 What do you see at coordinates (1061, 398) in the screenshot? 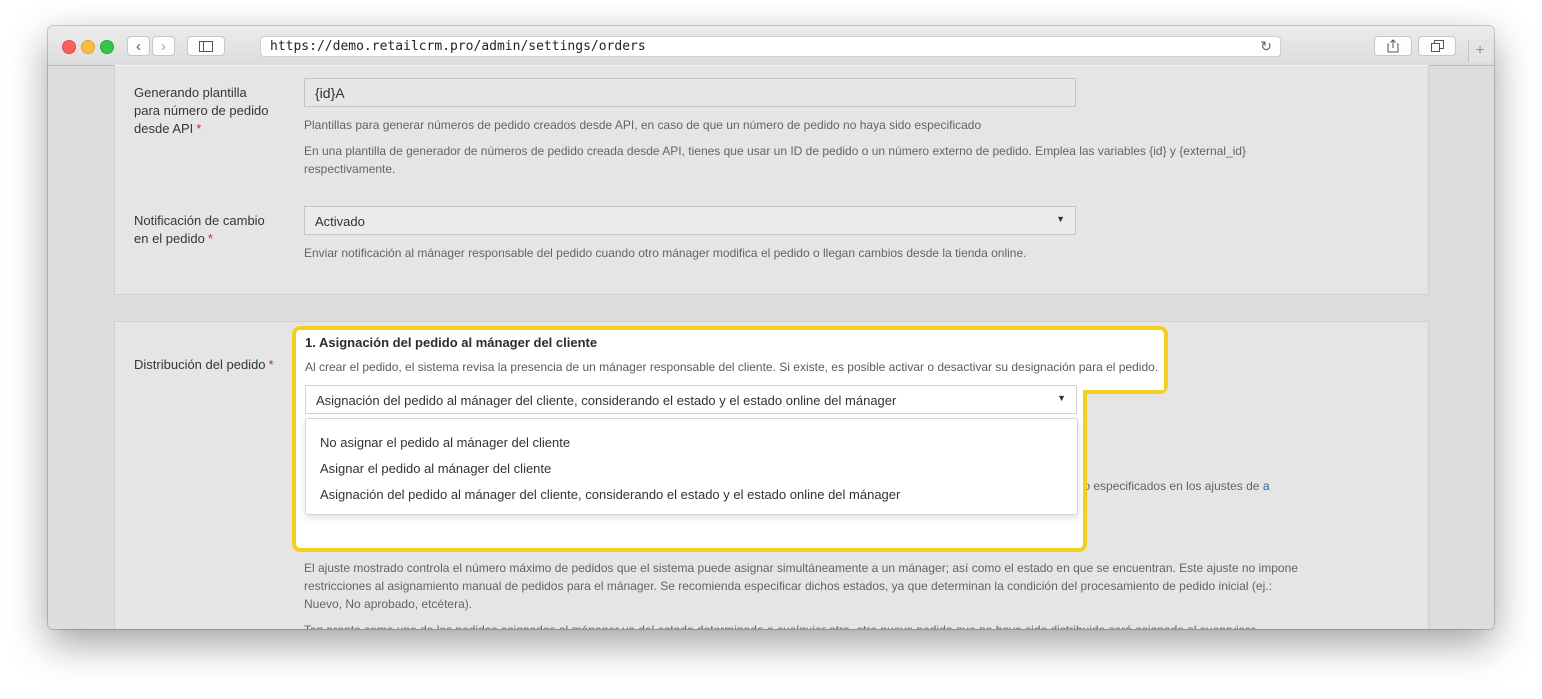
I see `caret-down-icon: ▼` at bounding box center [1061, 398].